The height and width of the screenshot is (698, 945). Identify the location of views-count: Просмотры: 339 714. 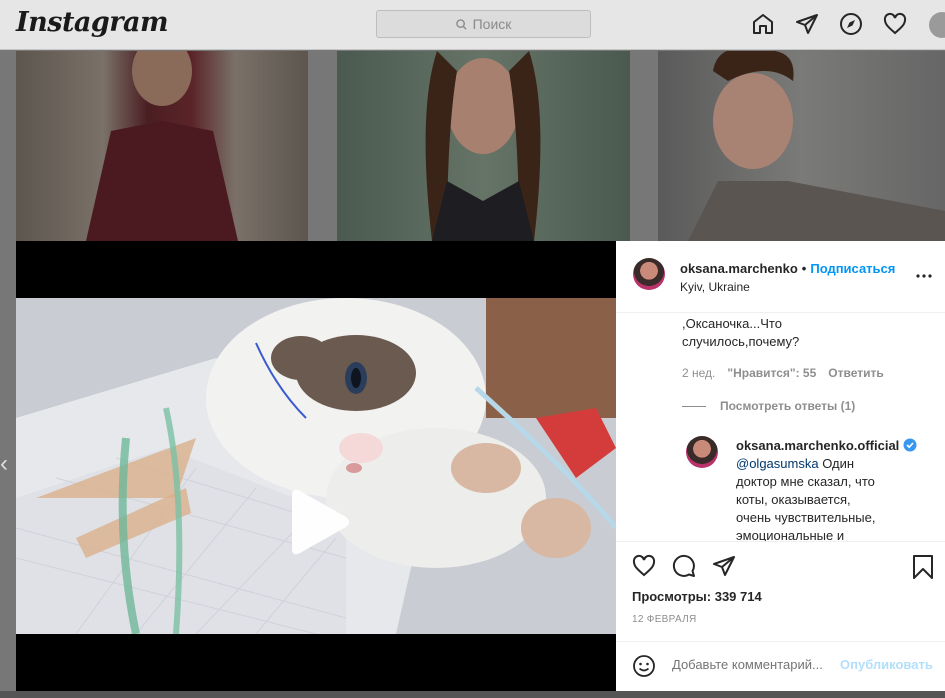
(697, 596).